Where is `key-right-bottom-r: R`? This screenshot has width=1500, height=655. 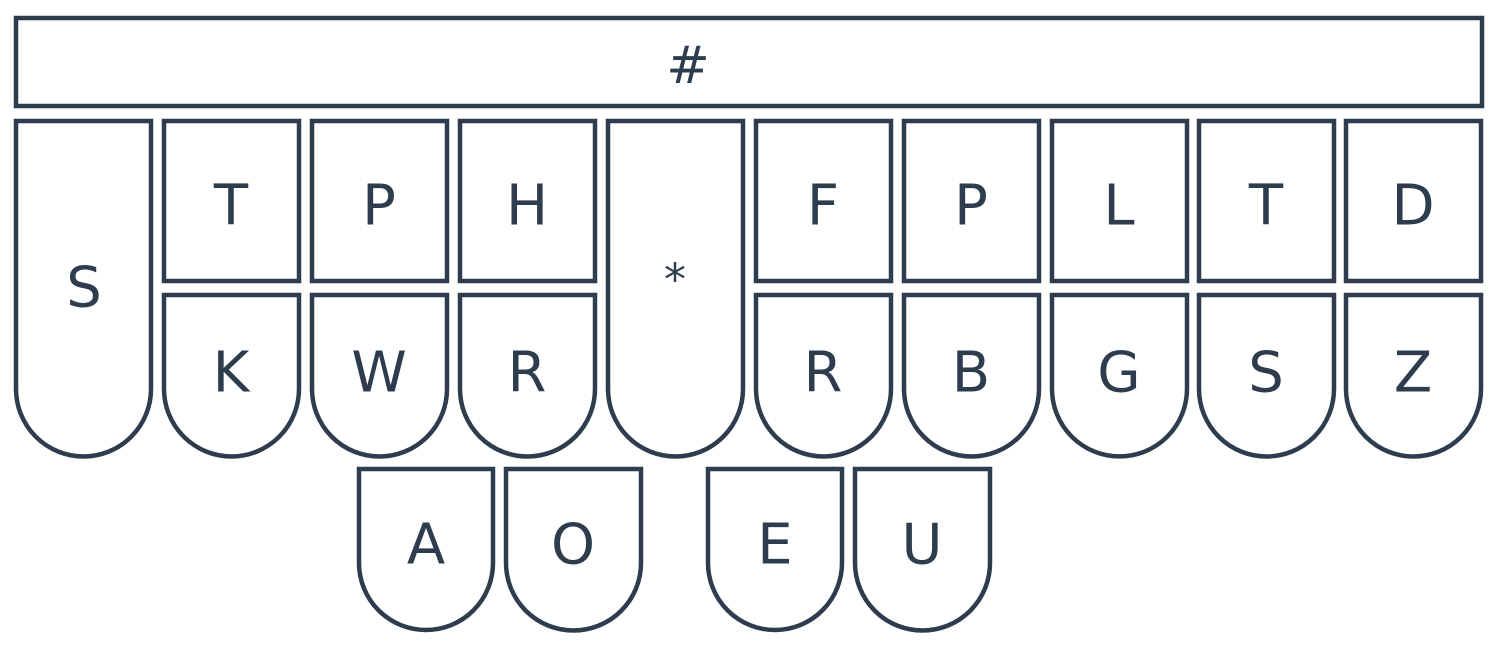
key-right-bottom-r: R is located at coordinates (823, 375).